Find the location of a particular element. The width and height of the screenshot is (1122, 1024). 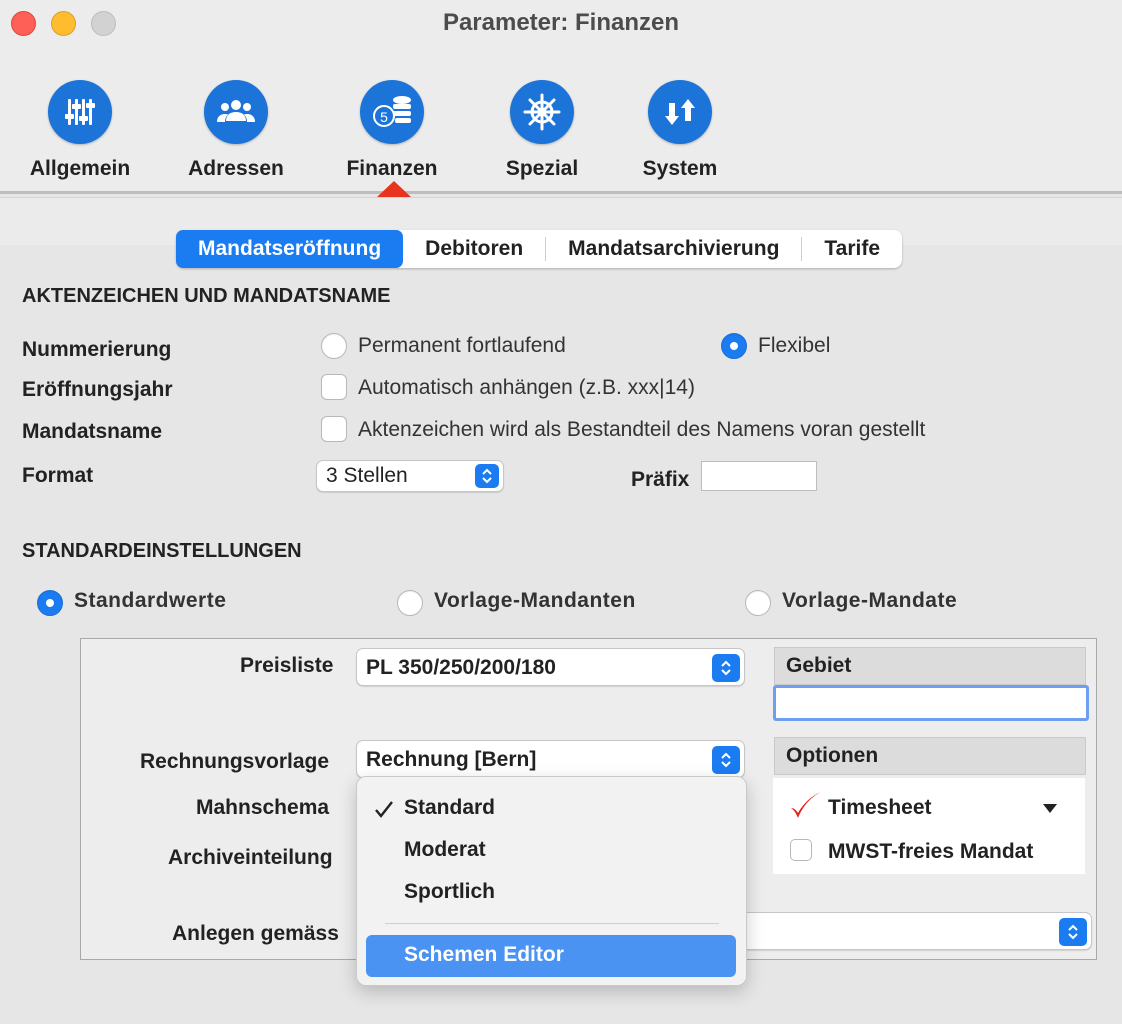

format-select: 3 Stellen is located at coordinates (410, 476).